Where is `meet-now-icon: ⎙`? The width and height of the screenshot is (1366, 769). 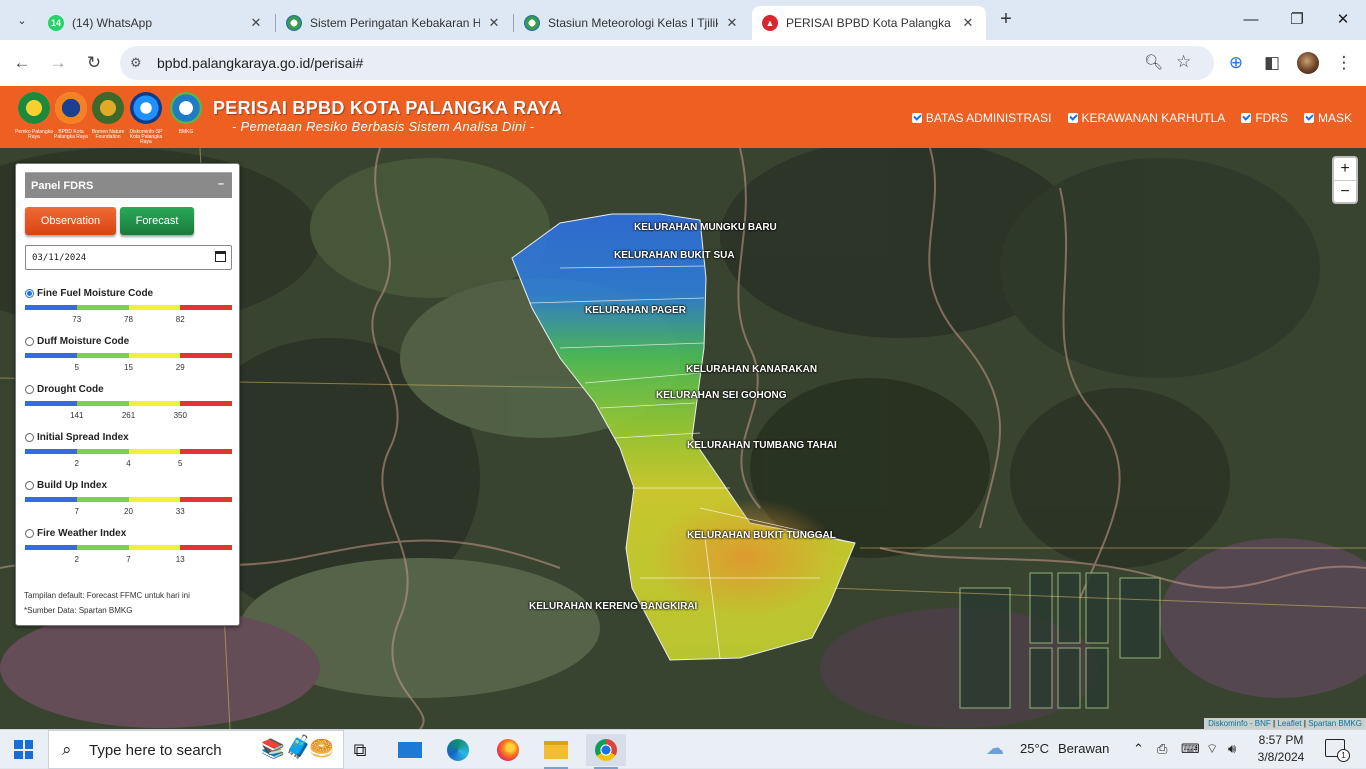
meet-now-icon: ⎙ is located at coordinates (1162, 749).